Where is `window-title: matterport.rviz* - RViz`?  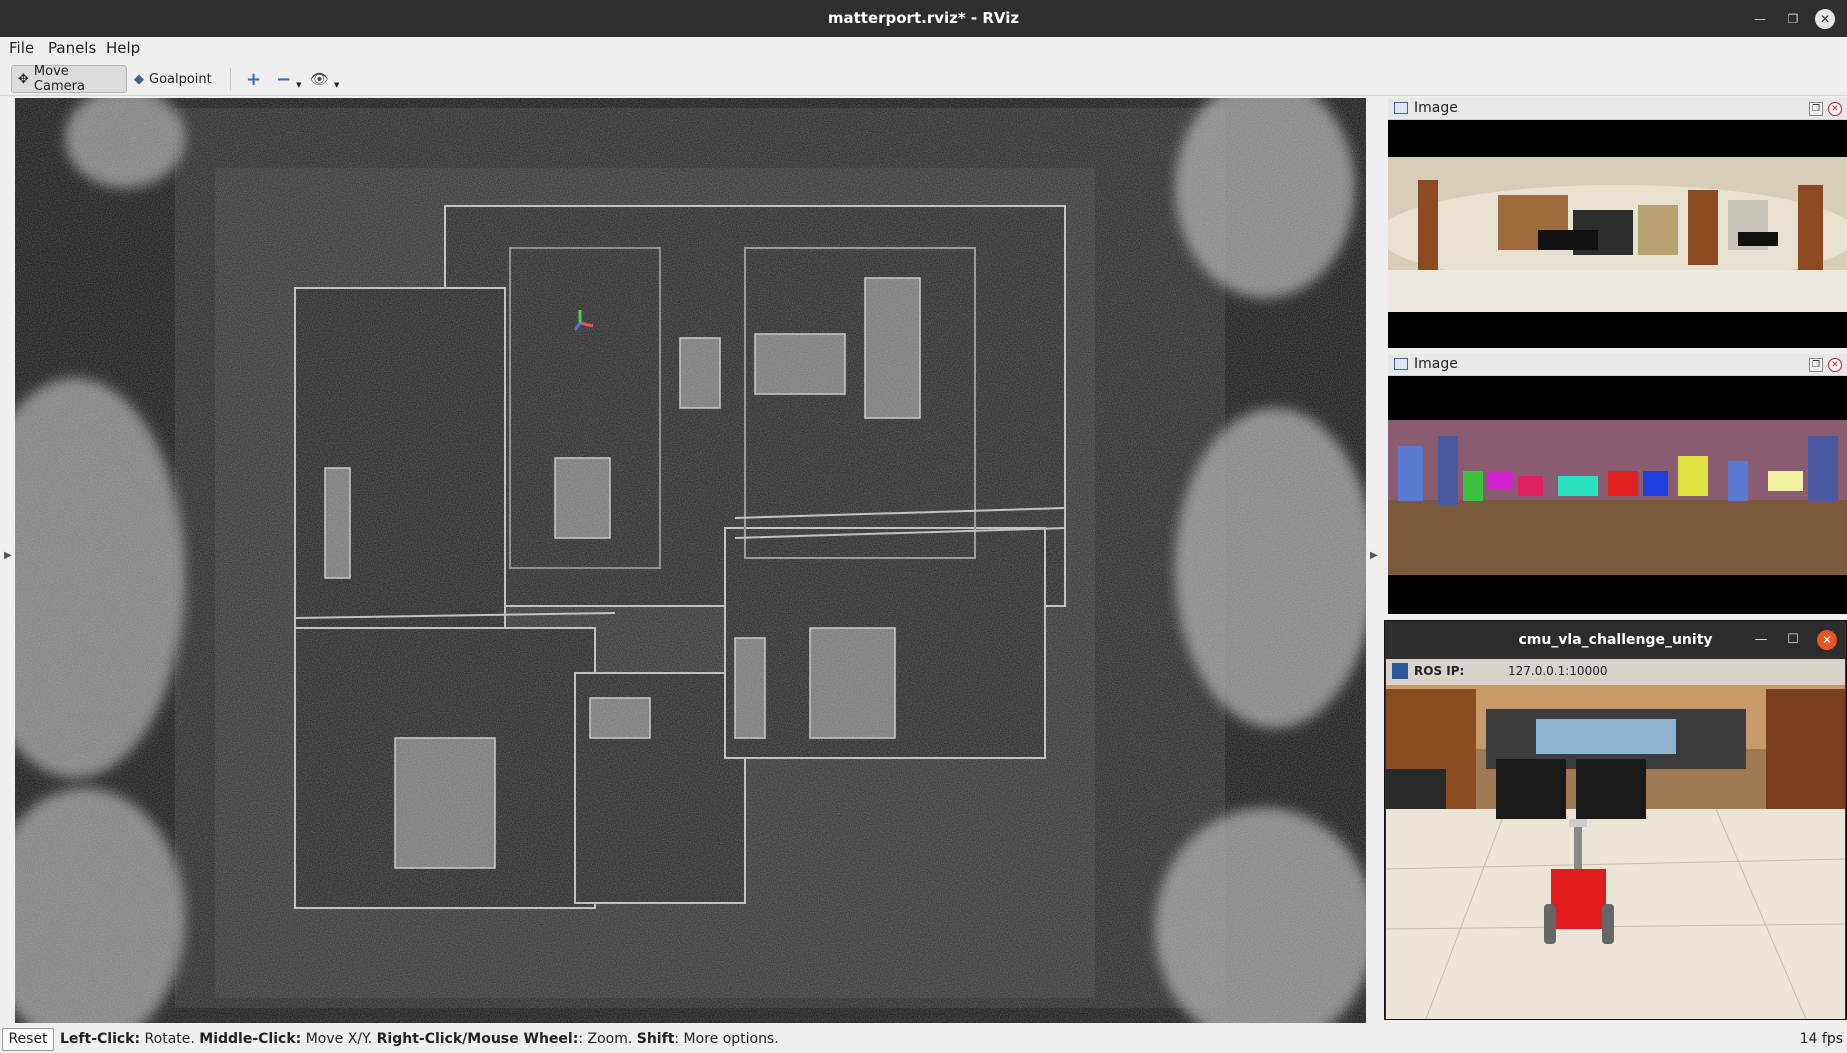 window-title: matterport.rviz* - RViz is located at coordinates (923, 18).